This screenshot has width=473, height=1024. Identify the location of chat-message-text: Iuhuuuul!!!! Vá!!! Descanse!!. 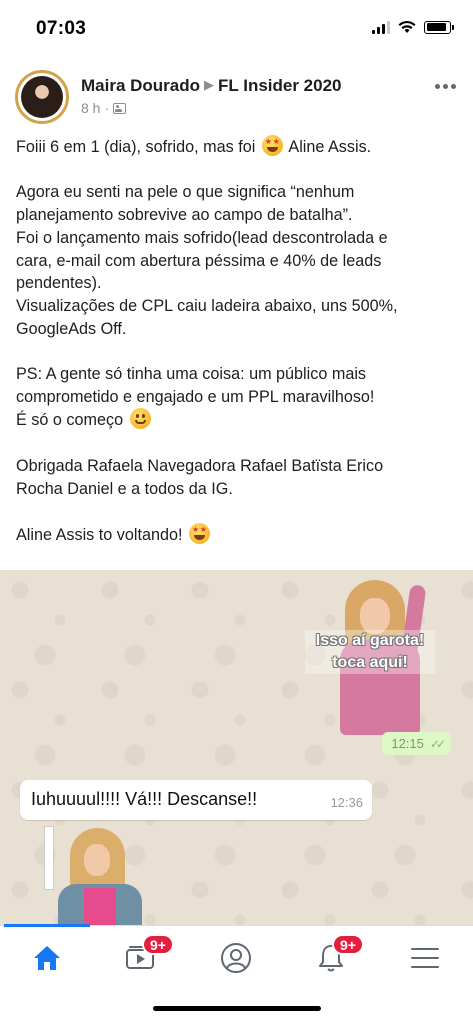
(144, 799).